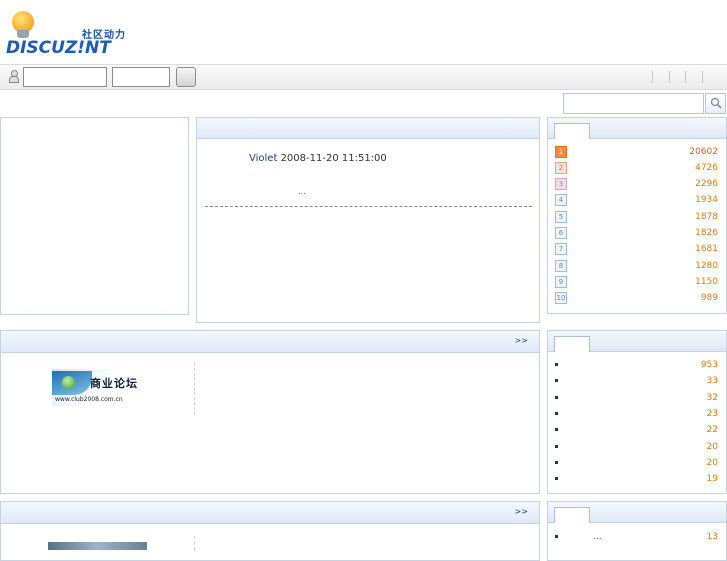  Describe the element at coordinates (712, 479) in the screenshot. I see `list-value: 19` at that location.